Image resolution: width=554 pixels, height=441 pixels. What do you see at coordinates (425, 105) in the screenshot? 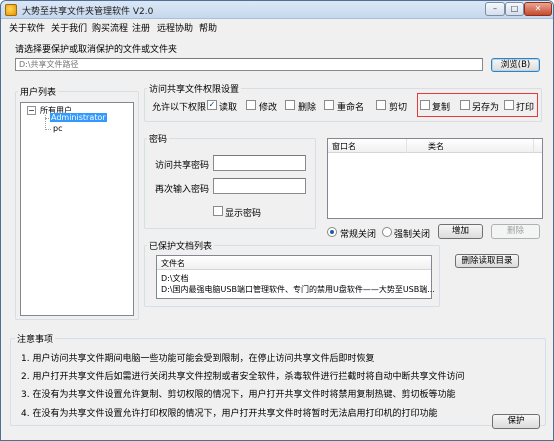
I see `copy-checkbox` at bounding box center [425, 105].